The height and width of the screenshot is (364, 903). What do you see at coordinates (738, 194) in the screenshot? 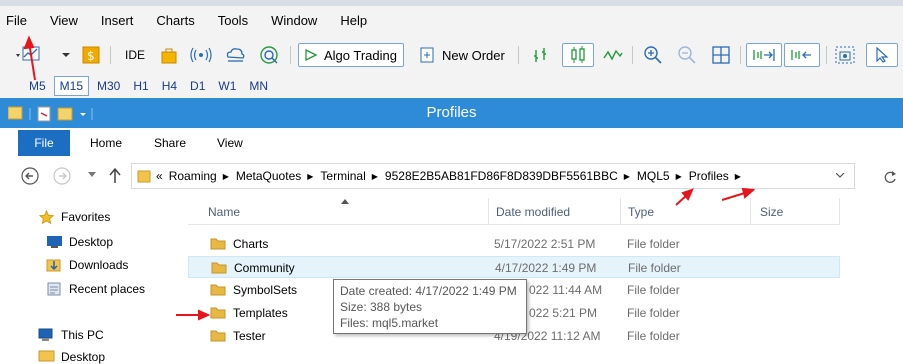
I see `arrow-to-profiles-icon` at bounding box center [738, 194].